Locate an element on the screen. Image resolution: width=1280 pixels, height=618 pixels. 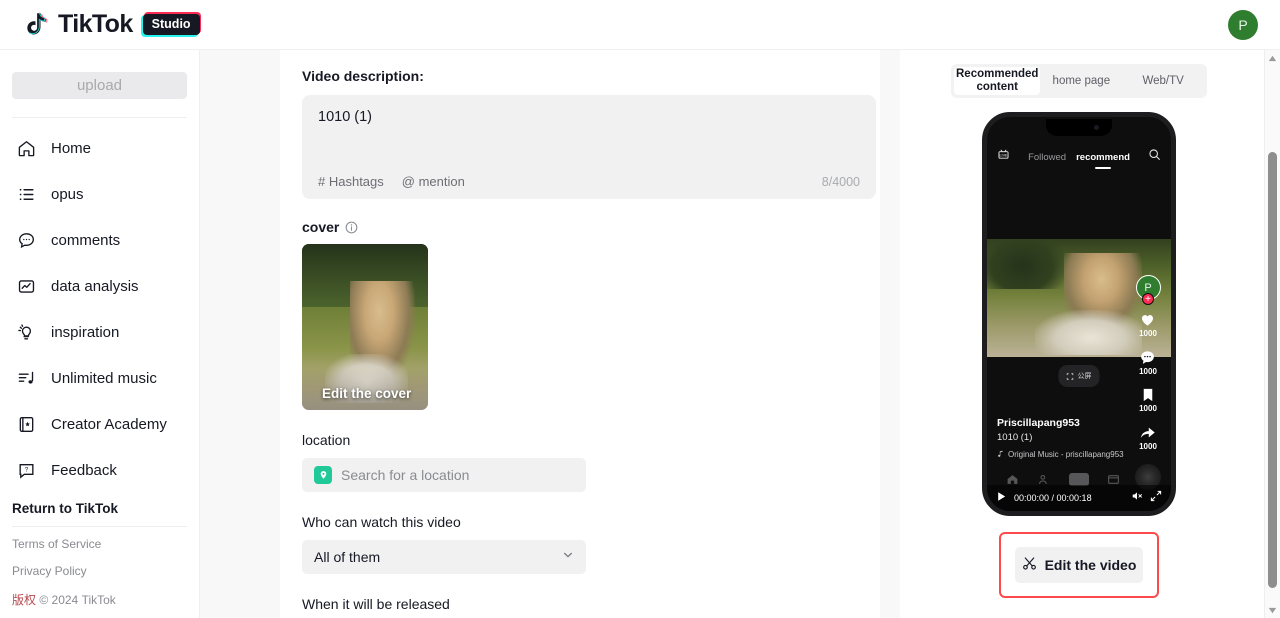
sidebar-item-inspiration: inspiration is located at coordinates (99, 332).